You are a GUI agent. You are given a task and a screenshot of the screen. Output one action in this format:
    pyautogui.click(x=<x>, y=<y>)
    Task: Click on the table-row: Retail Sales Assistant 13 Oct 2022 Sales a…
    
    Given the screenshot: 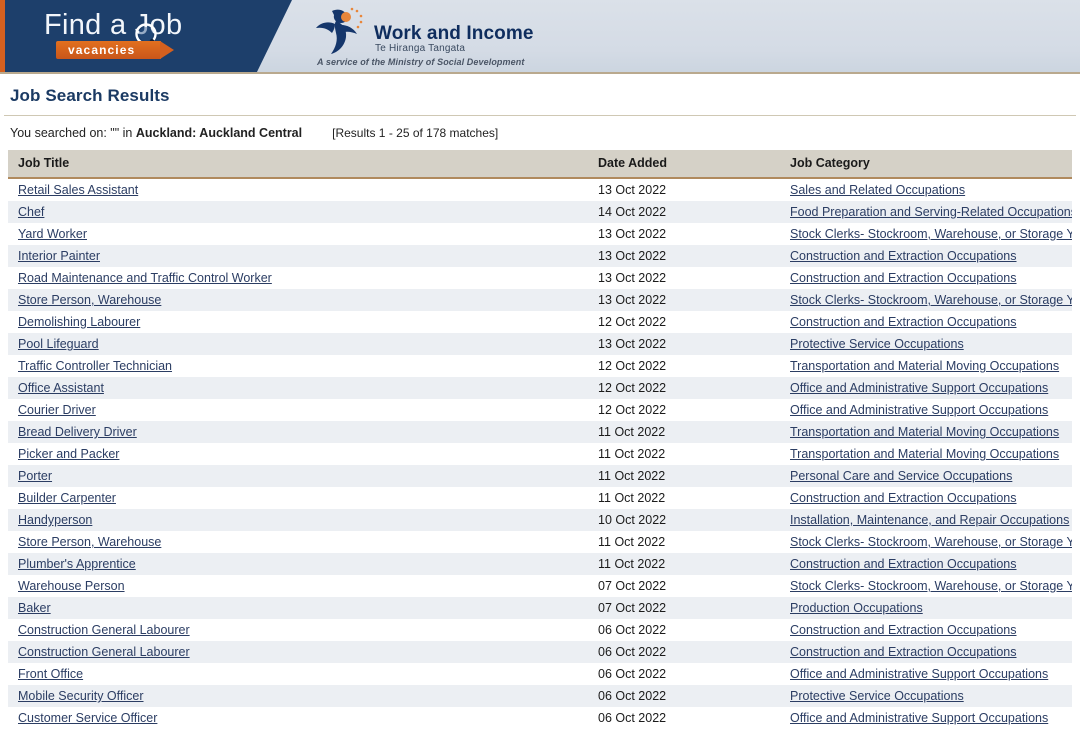 What is the action you would take?
    pyautogui.click(x=540, y=189)
    